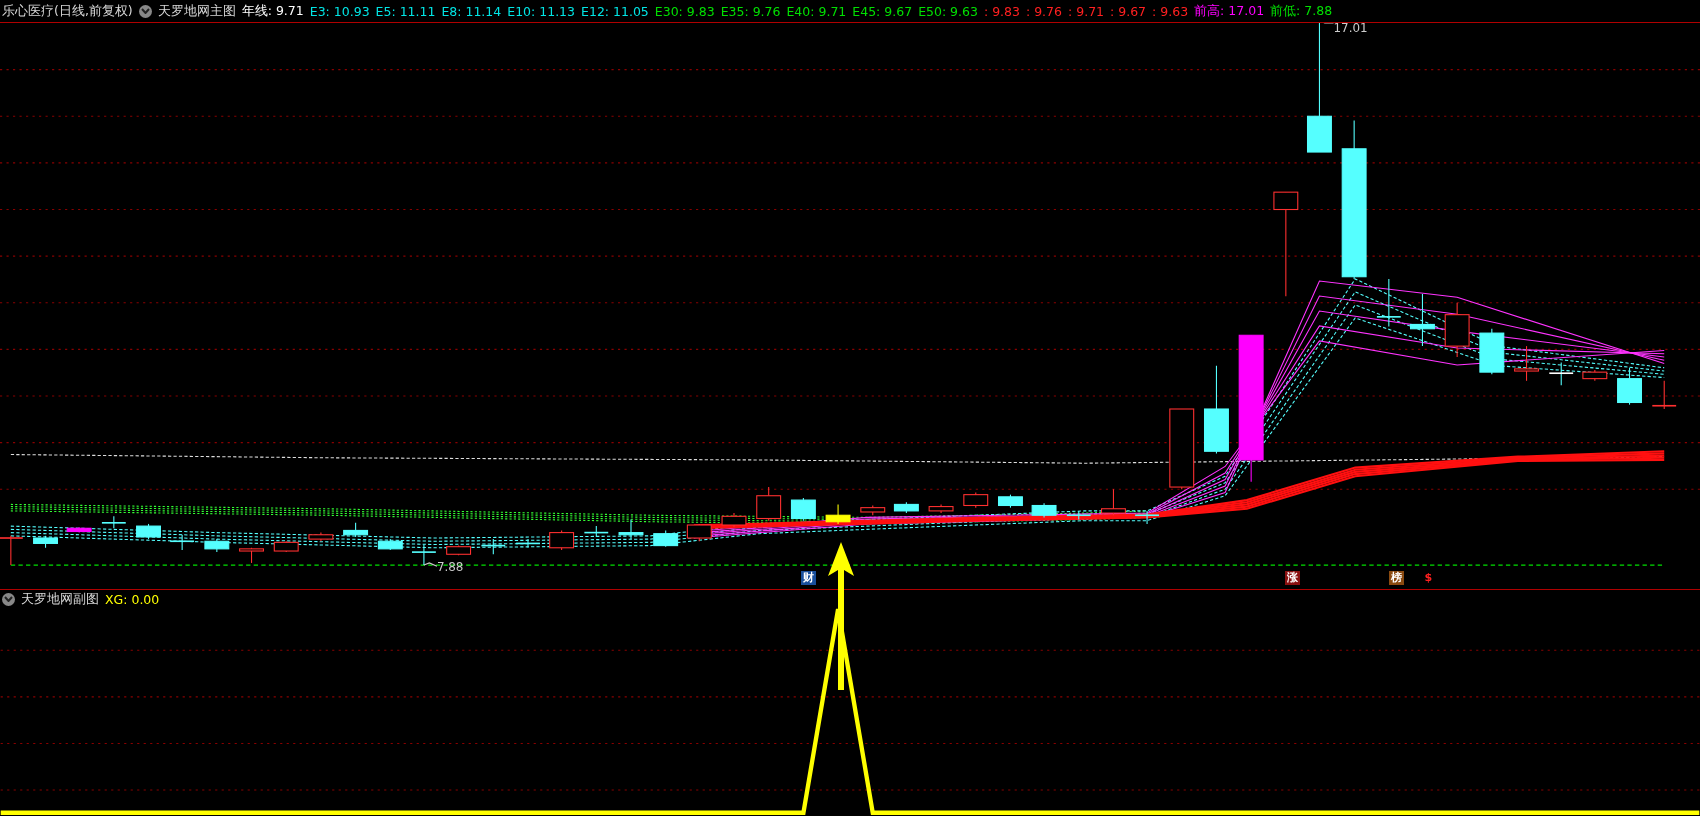 Image resolution: width=1700 pixels, height=816 pixels. Describe the element at coordinates (541, 11) in the screenshot. I see `indicator-value: E10: 11.13` at that location.